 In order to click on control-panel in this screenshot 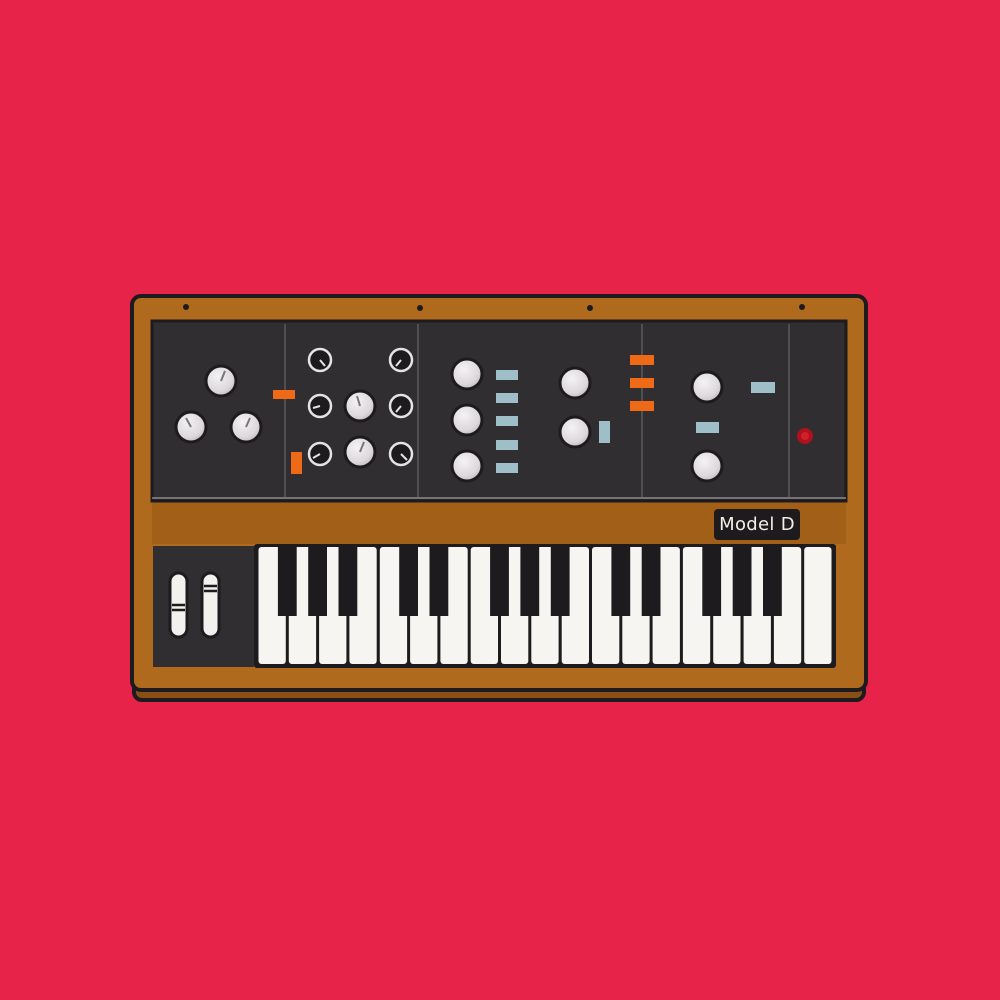, I will do `click(499, 411)`.